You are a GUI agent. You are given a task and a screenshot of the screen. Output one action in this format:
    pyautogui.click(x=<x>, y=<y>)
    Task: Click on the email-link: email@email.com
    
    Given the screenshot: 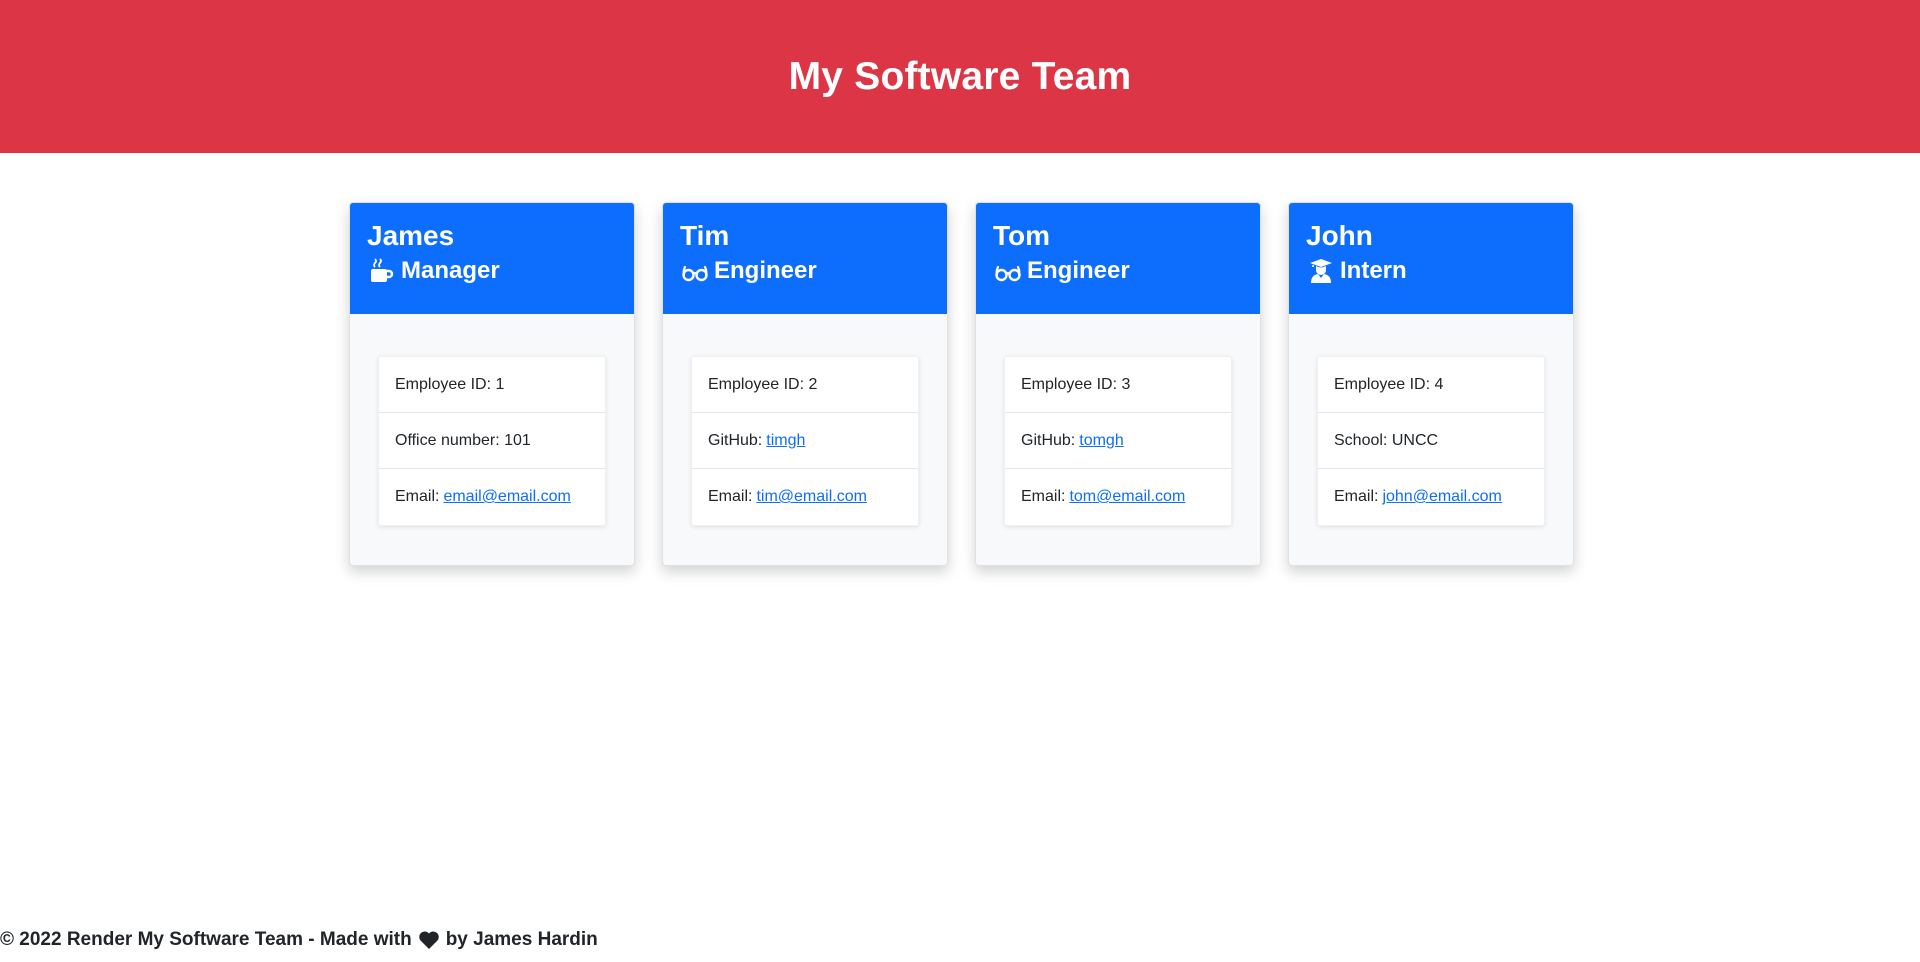 What is the action you would take?
    pyautogui.click(x=506, y=497)
    